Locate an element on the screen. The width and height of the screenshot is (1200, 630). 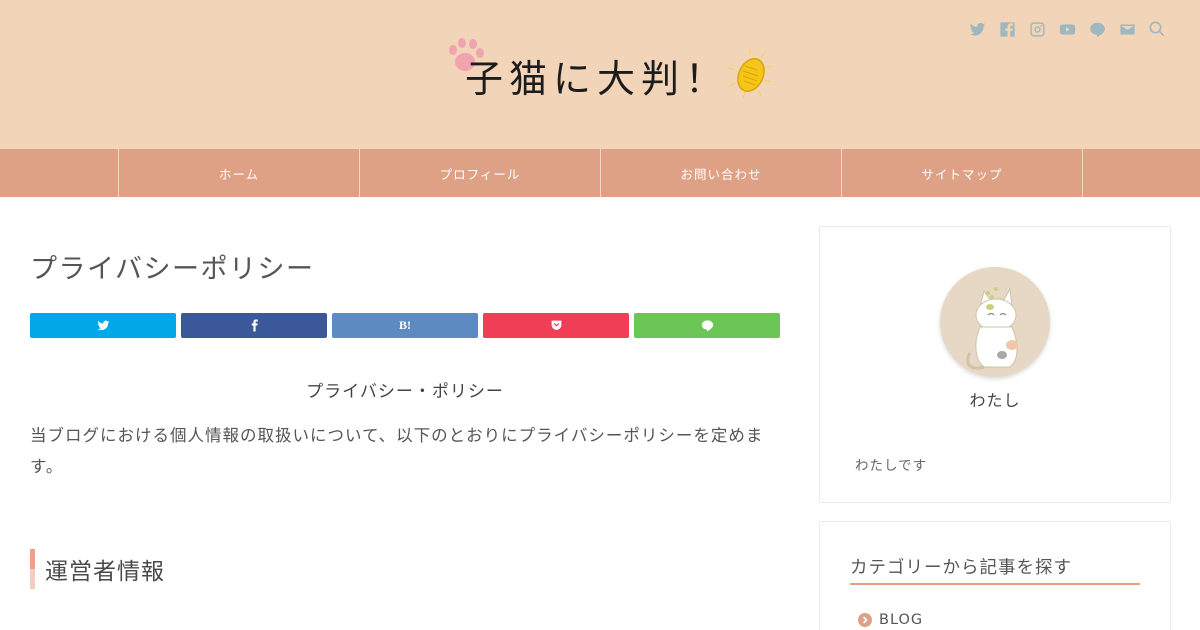
youtube-icon is located at coordinates (1067, 29).